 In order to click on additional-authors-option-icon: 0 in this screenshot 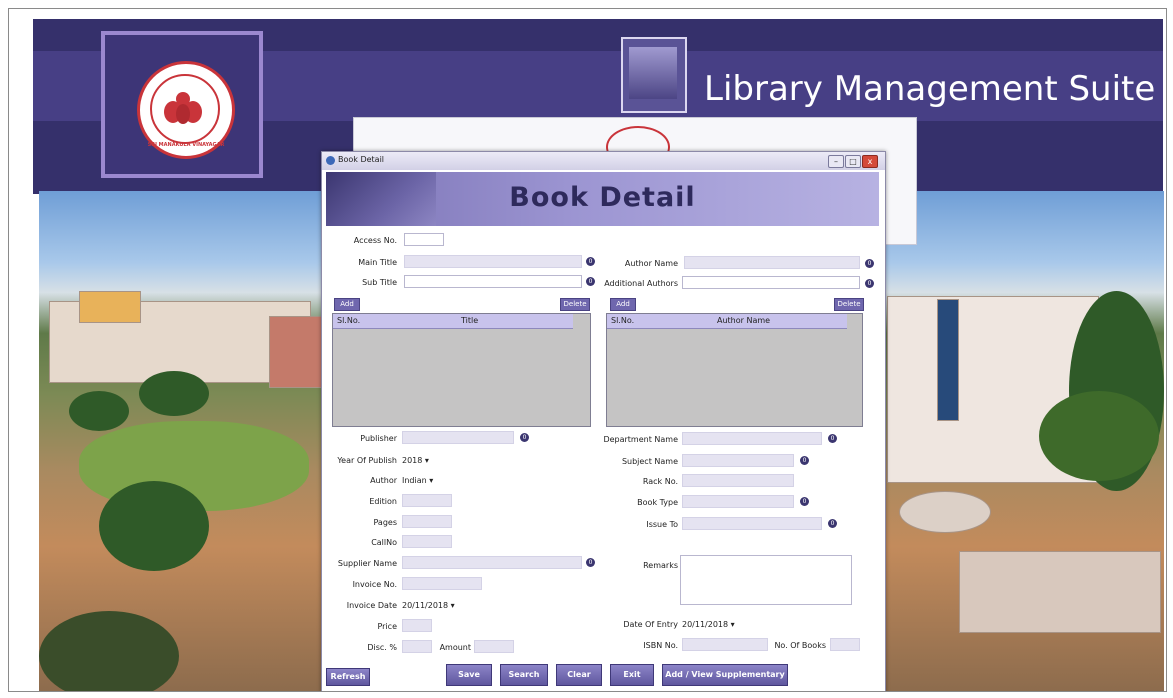, I will do `click(869, 283)`.